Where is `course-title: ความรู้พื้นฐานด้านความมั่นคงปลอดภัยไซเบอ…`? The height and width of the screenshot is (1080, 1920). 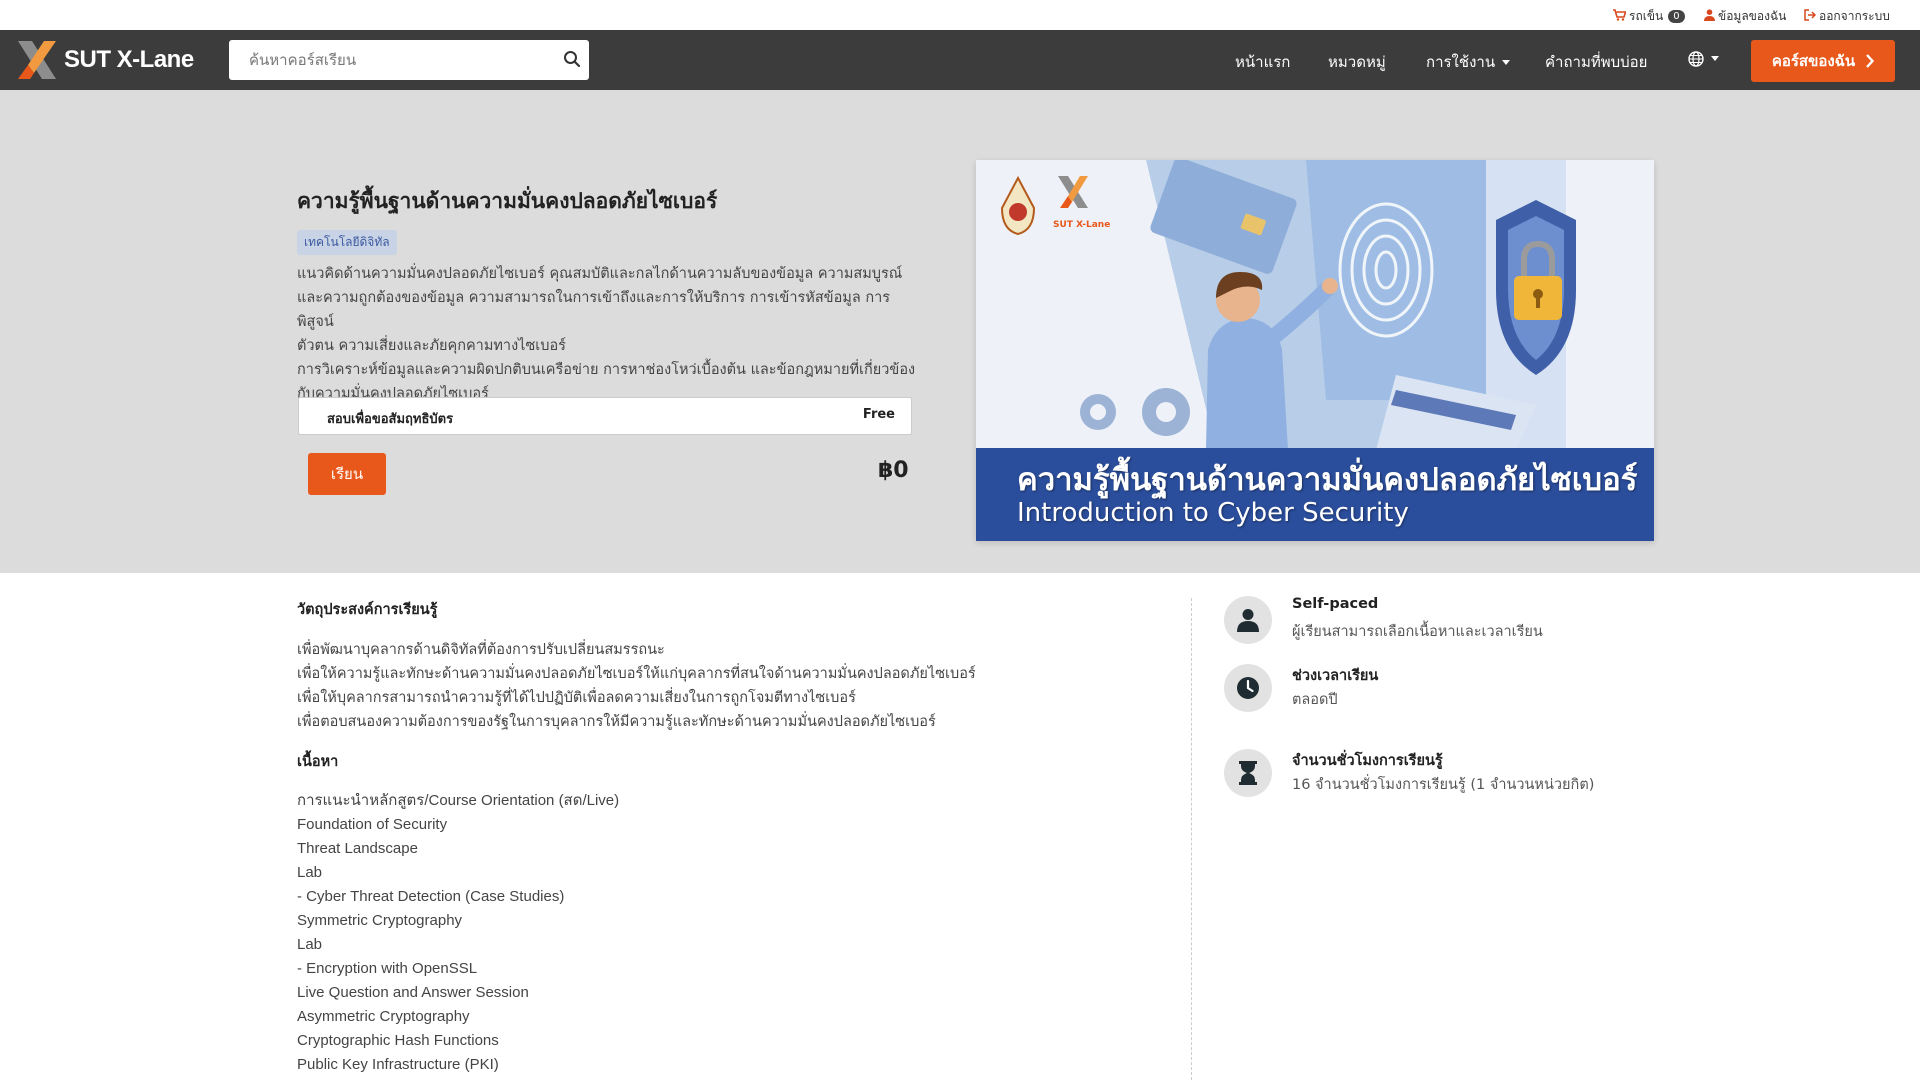
course-title: ความรู้พื้นฐานด้านความมั่นคงปลอดภัยไซเบอ… is located at coordinates (507, 201).